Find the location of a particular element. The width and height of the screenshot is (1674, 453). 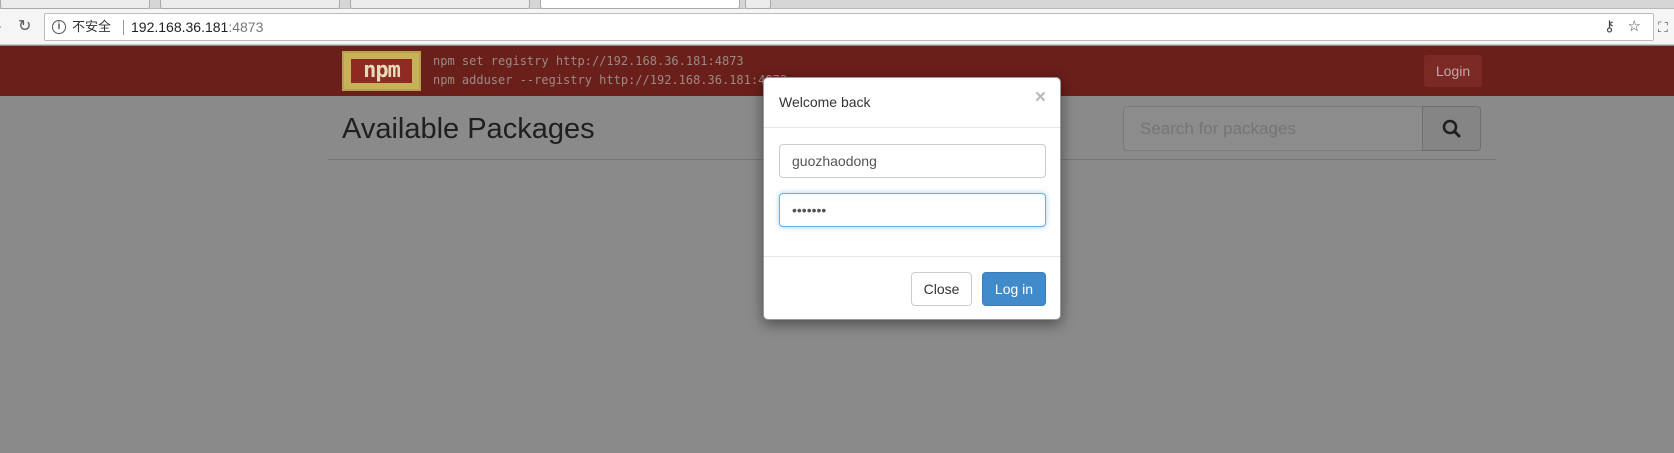

page-title: Available Packages is located at coordinates (468, 129).